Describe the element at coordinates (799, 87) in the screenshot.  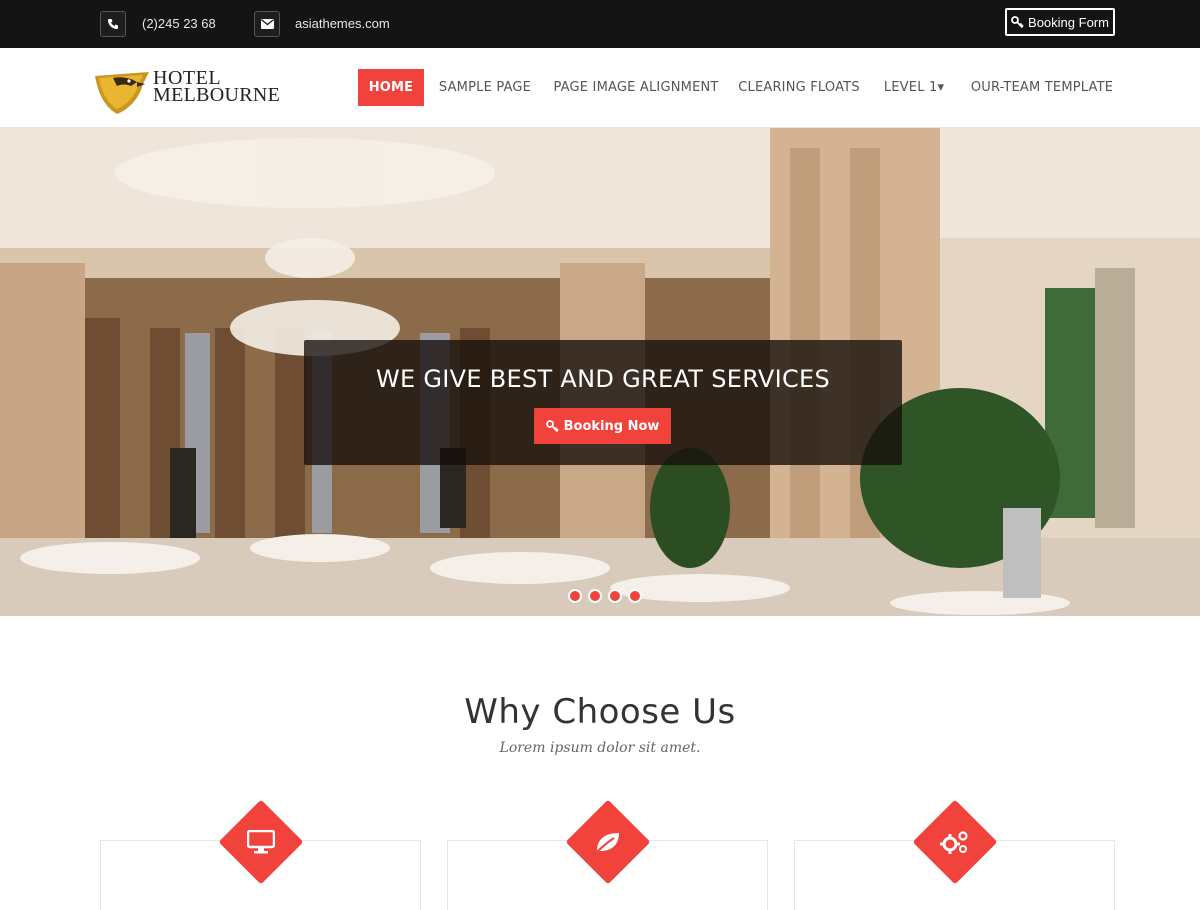
I see `nav-item-clearing-floats: CLEARING FLOATS` at that location.